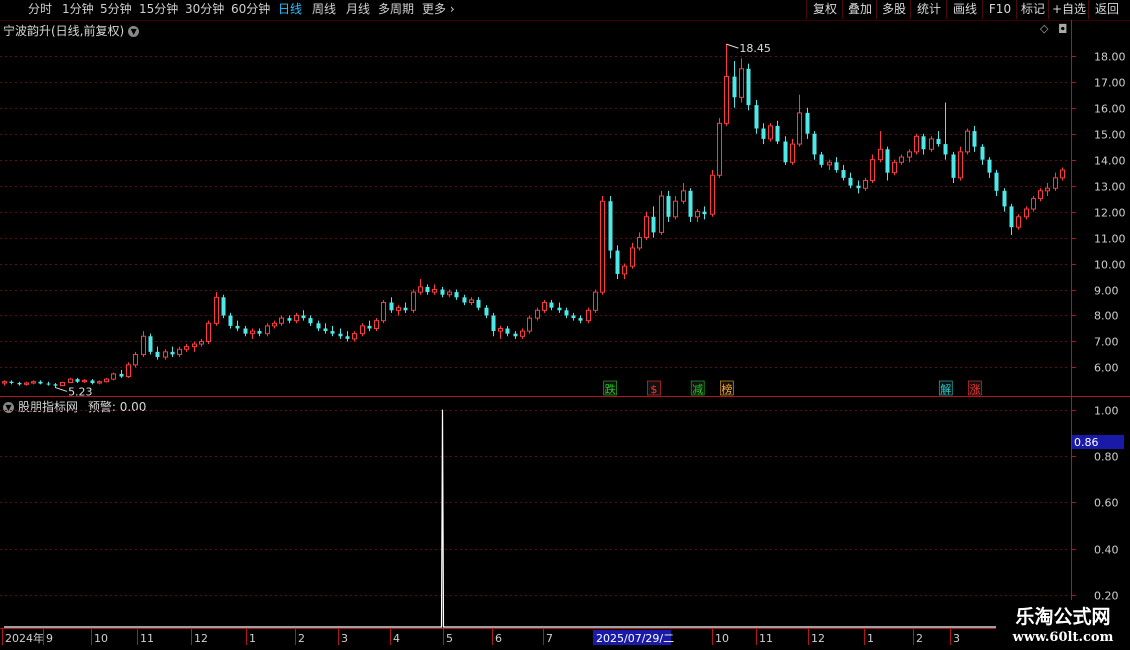  Describe the element at coordinates (1106, 291) in the screenshot. I see `y-tick-label: 9.00` at that location.